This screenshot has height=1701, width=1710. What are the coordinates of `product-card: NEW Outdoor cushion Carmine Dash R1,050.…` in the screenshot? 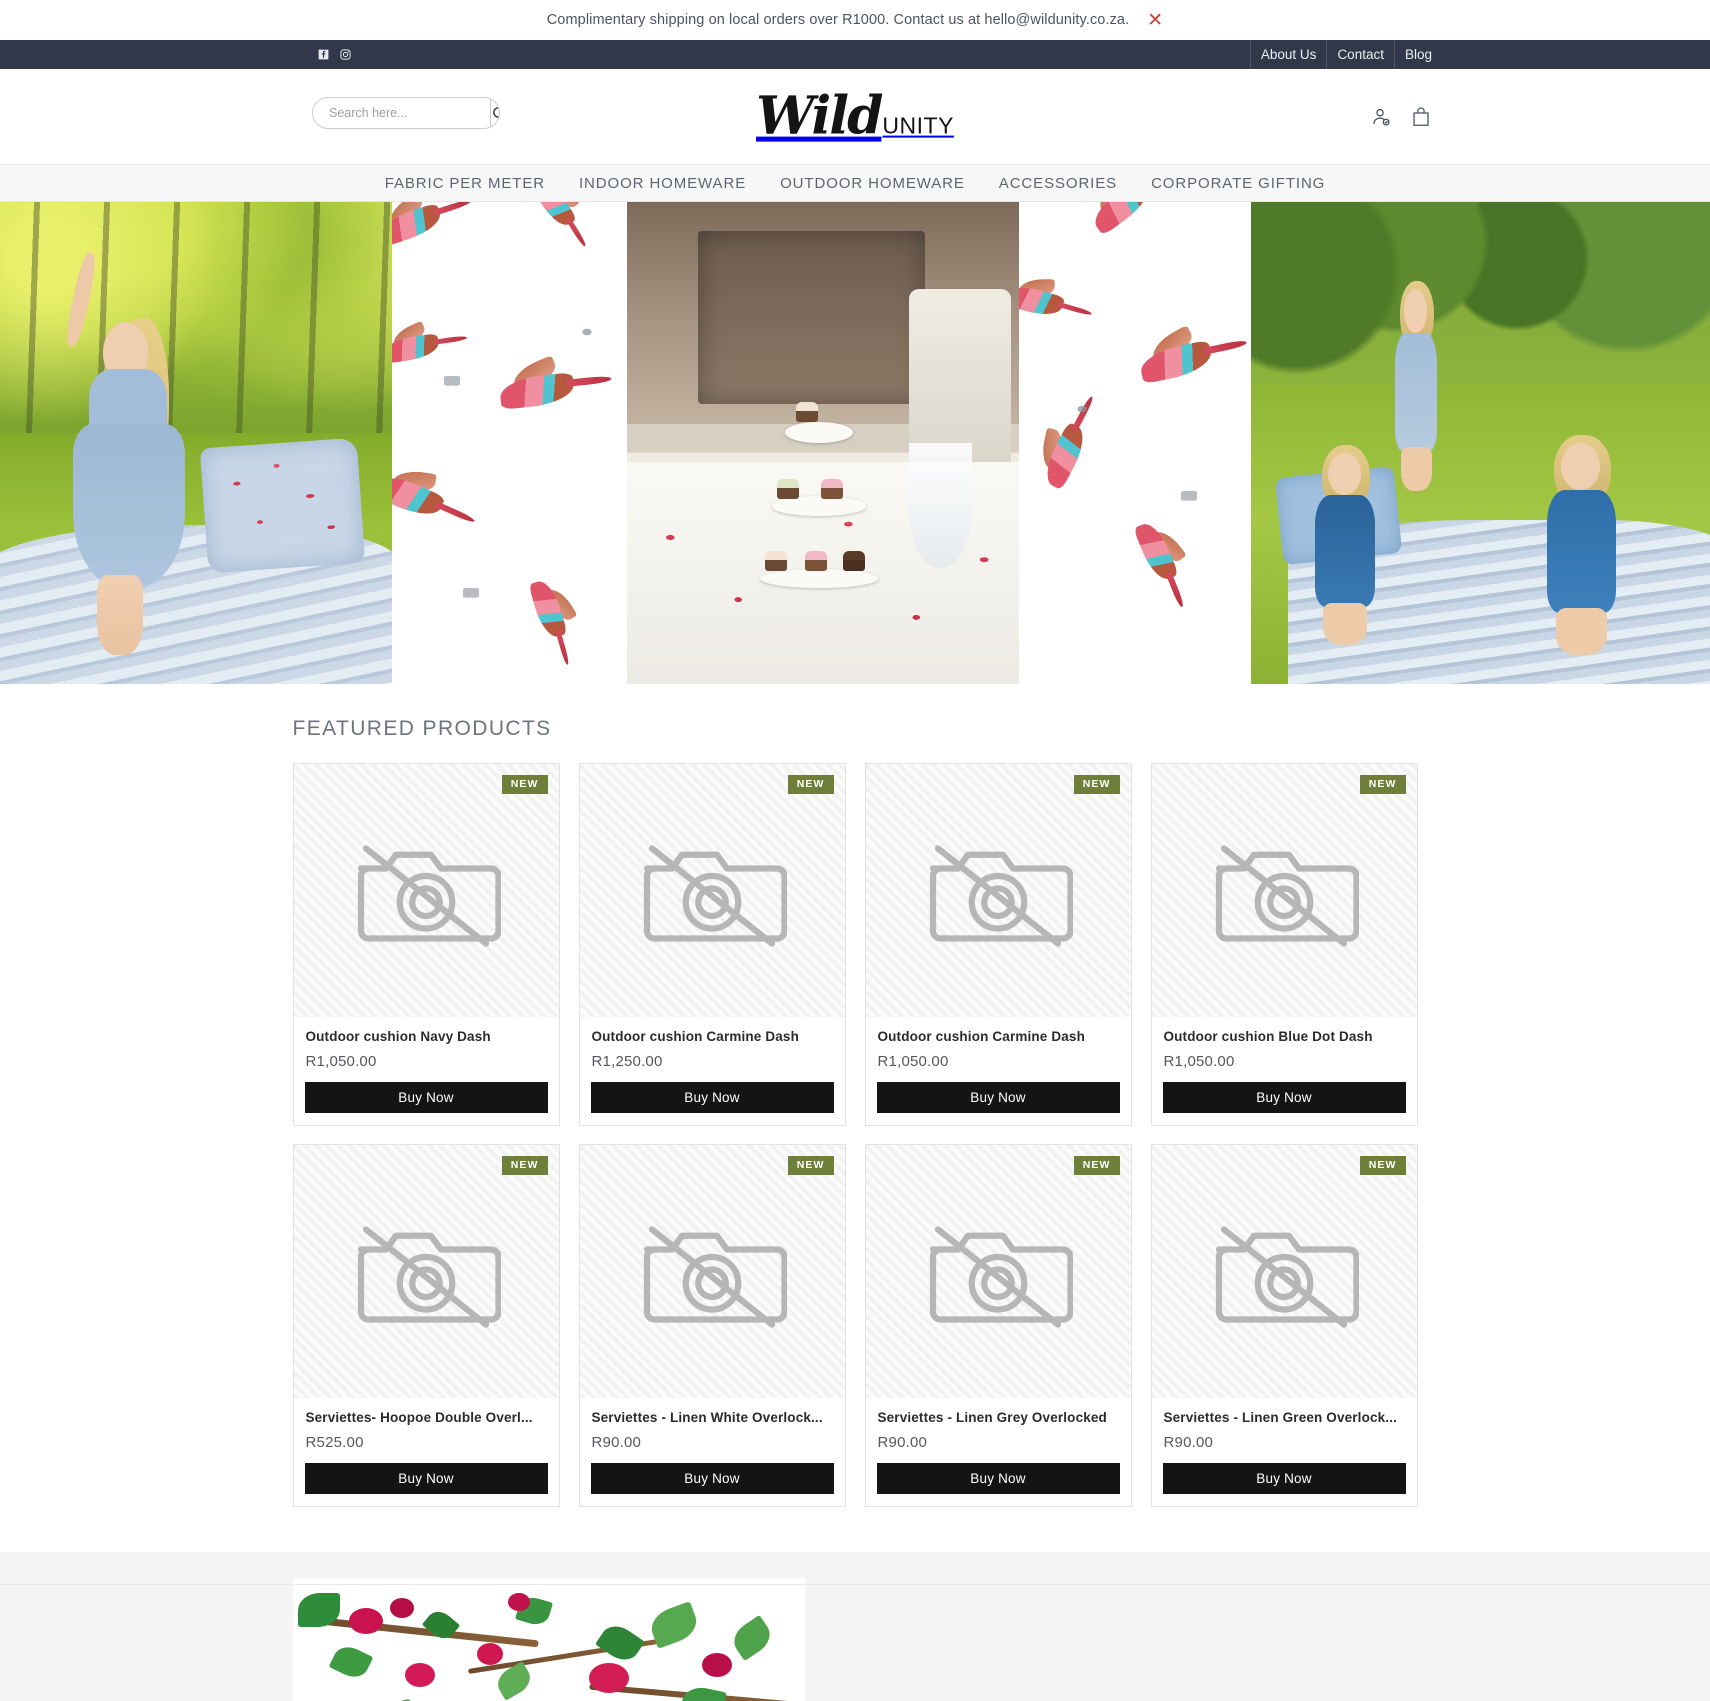 It's located at (998, 944).